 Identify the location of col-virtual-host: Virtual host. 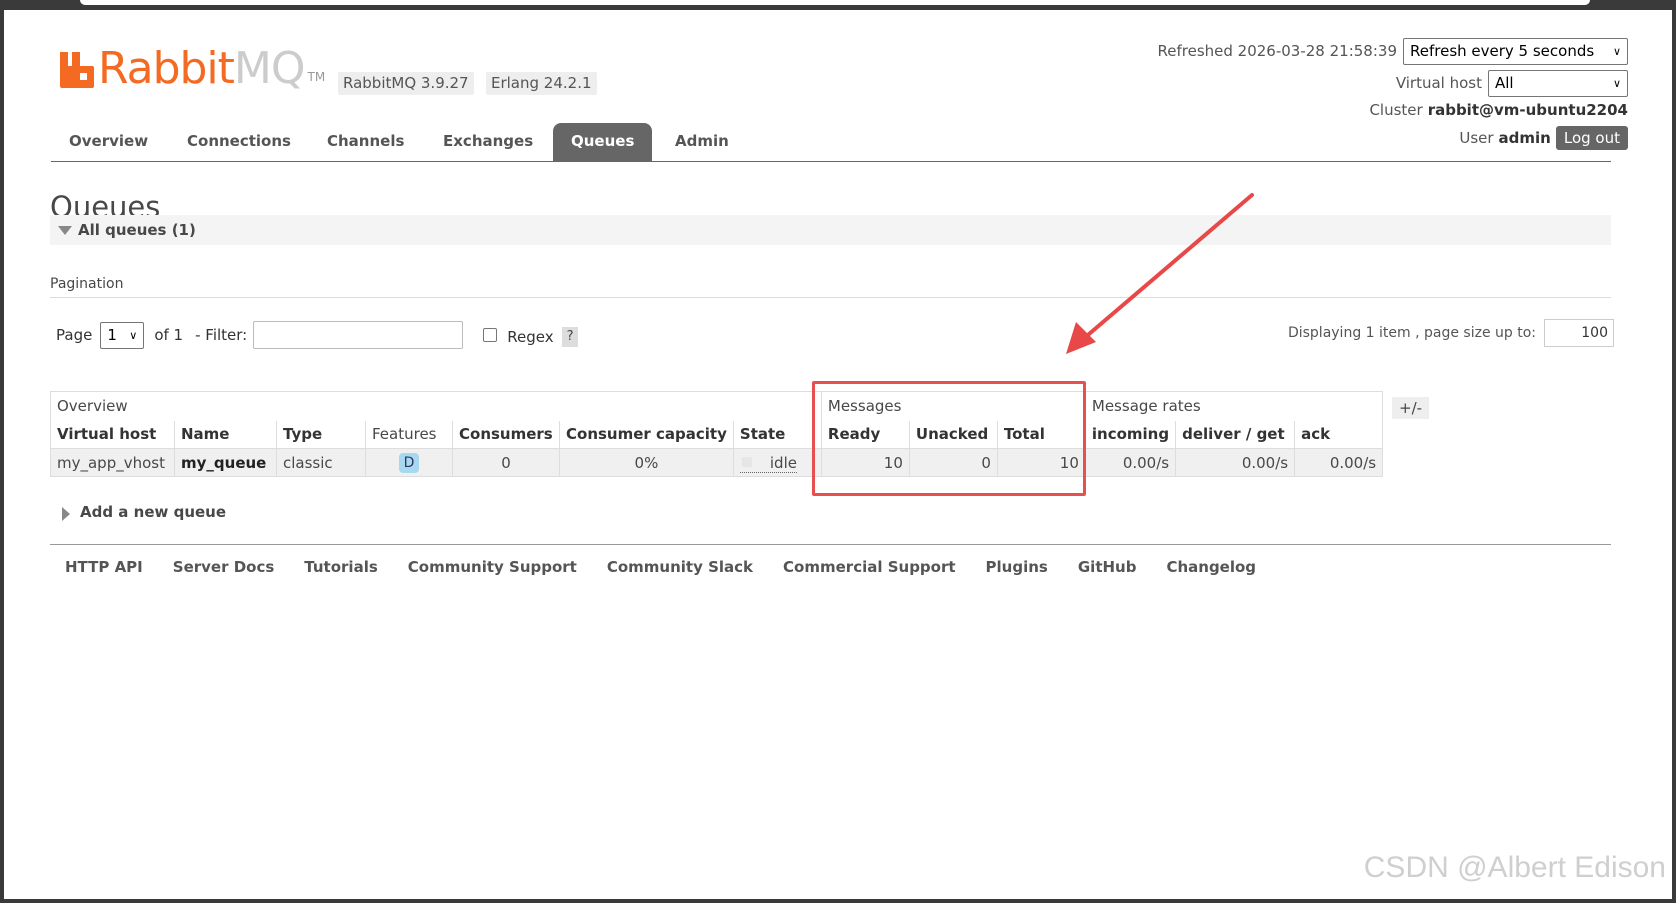
(112, 434).